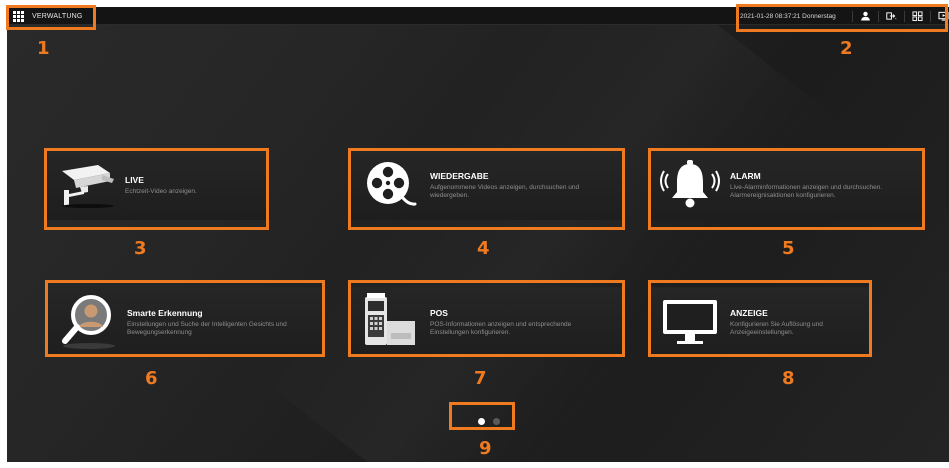 This screenshot has width=949, height=468. I want to click on face-search-icon, so click(87, 322).